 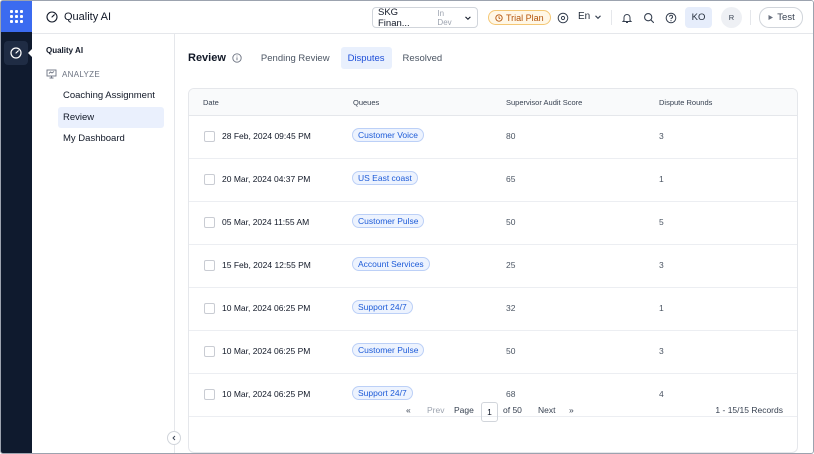 What do you see at coordinates (211, 102) in the screenshot?
I see `column-header-date: Date` at bounding box center [211, 102].